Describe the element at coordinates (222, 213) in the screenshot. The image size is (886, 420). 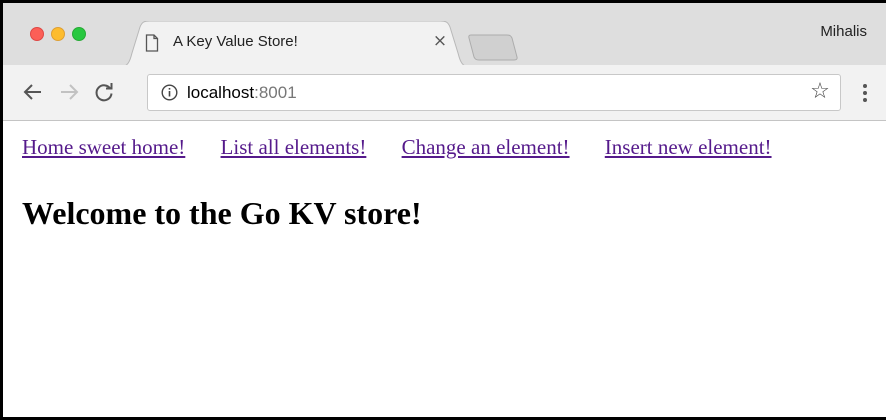
I see `page-heading: Welcome to the Go KV store!` at that location.